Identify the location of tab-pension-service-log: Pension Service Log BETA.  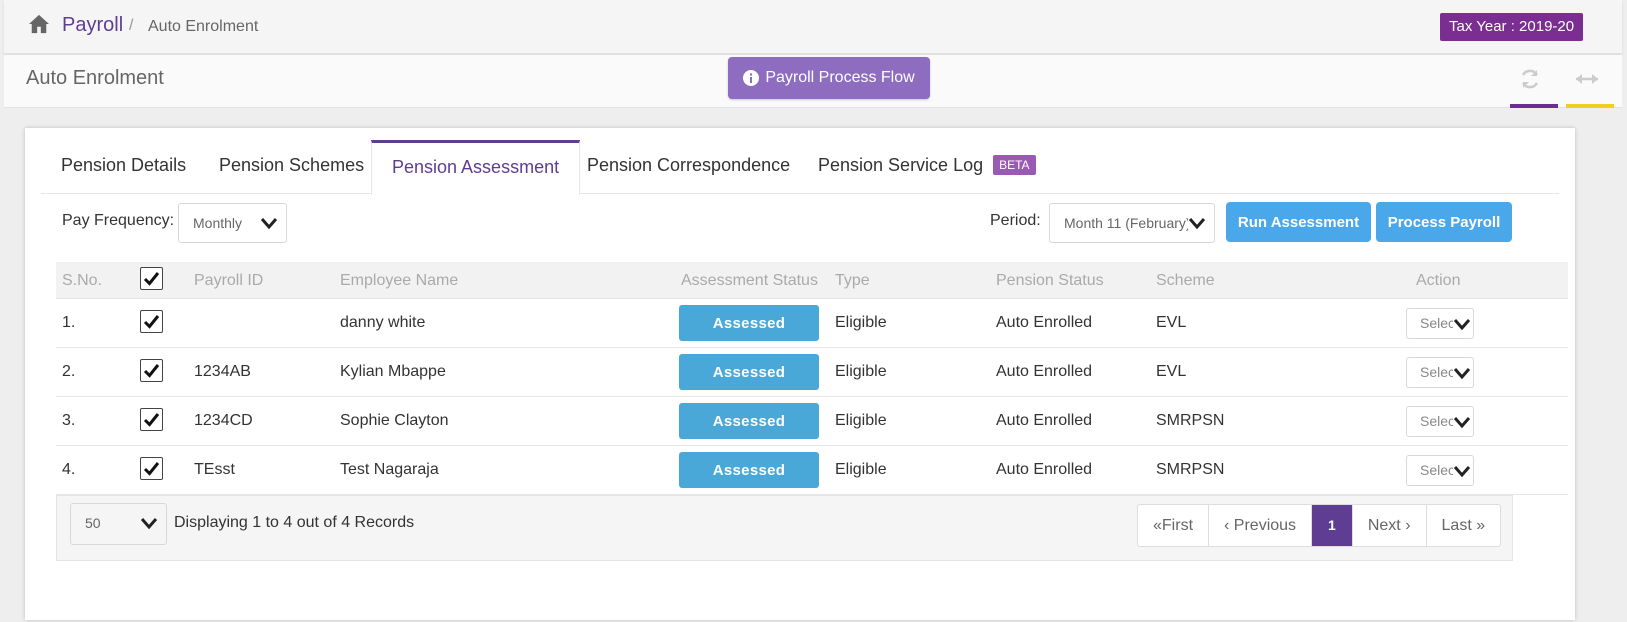
(927, 167).